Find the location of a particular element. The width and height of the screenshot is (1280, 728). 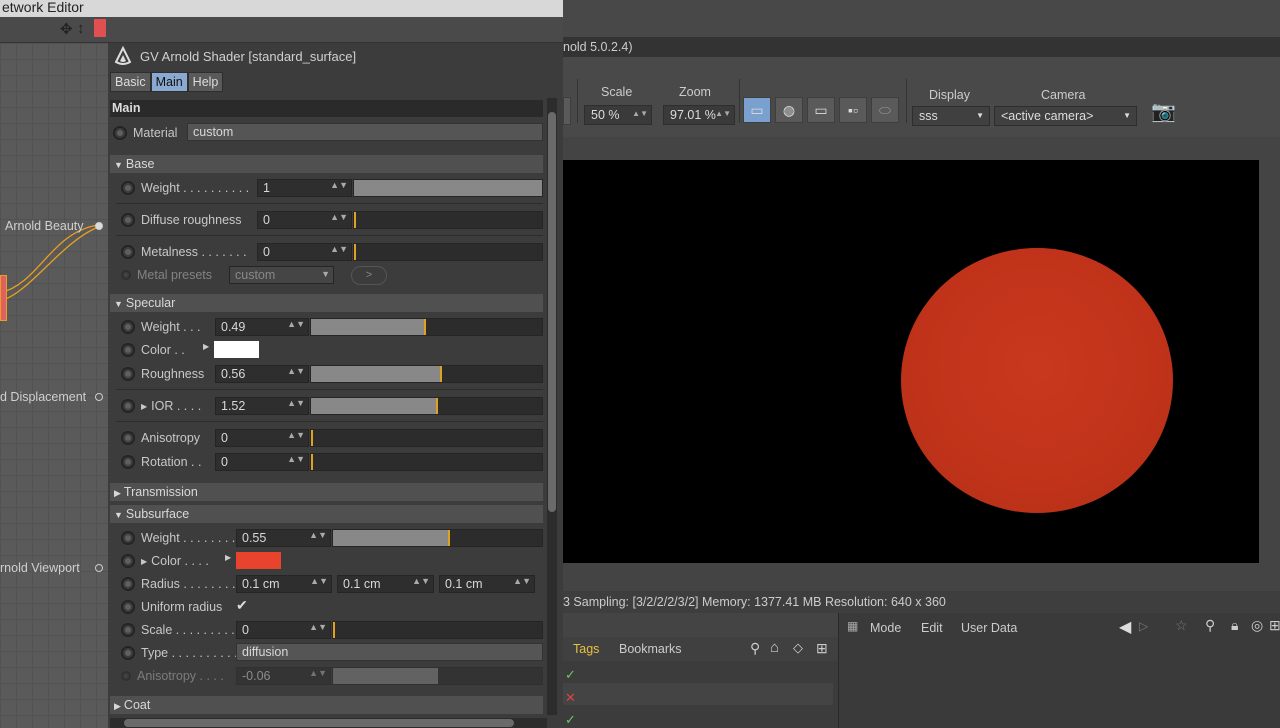

specular-weight-input: 0.49 ▲▼ is located at coordinates (262, 327).